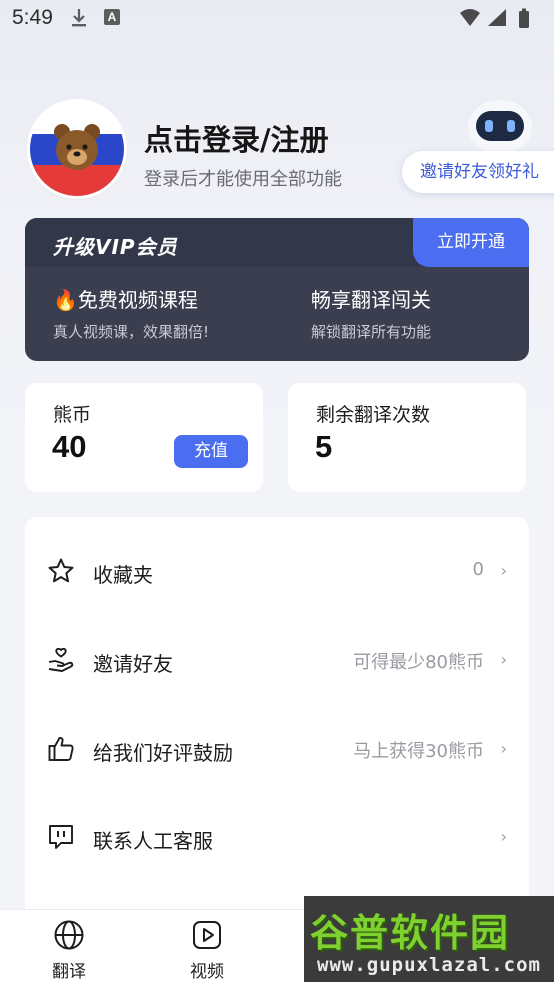 Image resolution: width=554 pixels, height=984 pixels. I want to click on hand-heart-icon, so click(61, 660).